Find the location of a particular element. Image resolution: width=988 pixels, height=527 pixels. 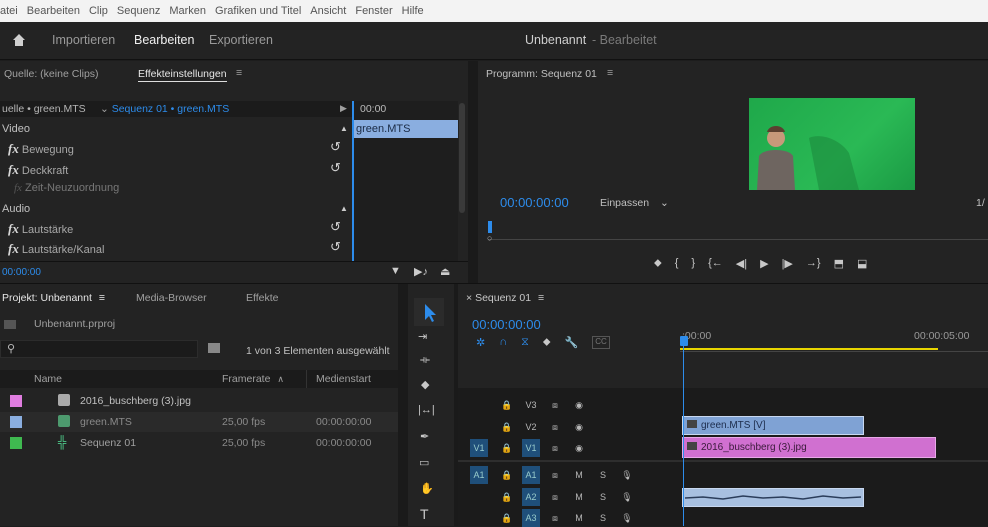

effect-zeit: fx Zeit-Neuzuordnung is located at coordinates (66, 188).